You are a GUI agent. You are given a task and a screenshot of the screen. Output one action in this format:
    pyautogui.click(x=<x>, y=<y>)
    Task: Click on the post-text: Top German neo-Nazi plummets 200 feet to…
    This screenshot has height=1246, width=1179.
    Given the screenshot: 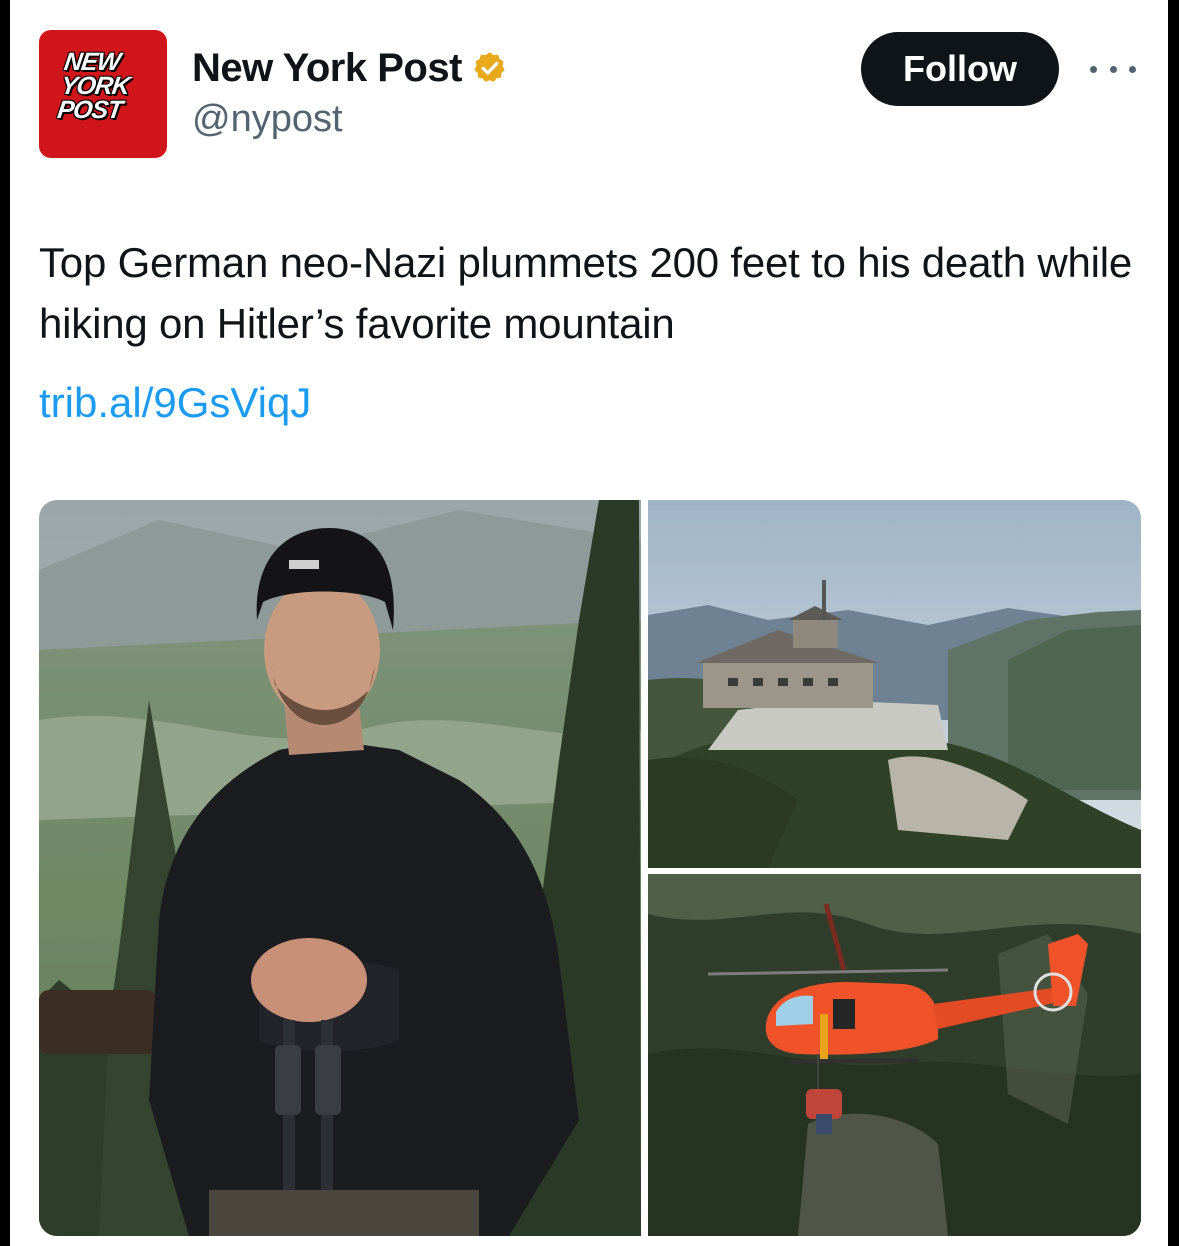 What is the action you would take?
    pyautogui.click(x=586, y=293)
    